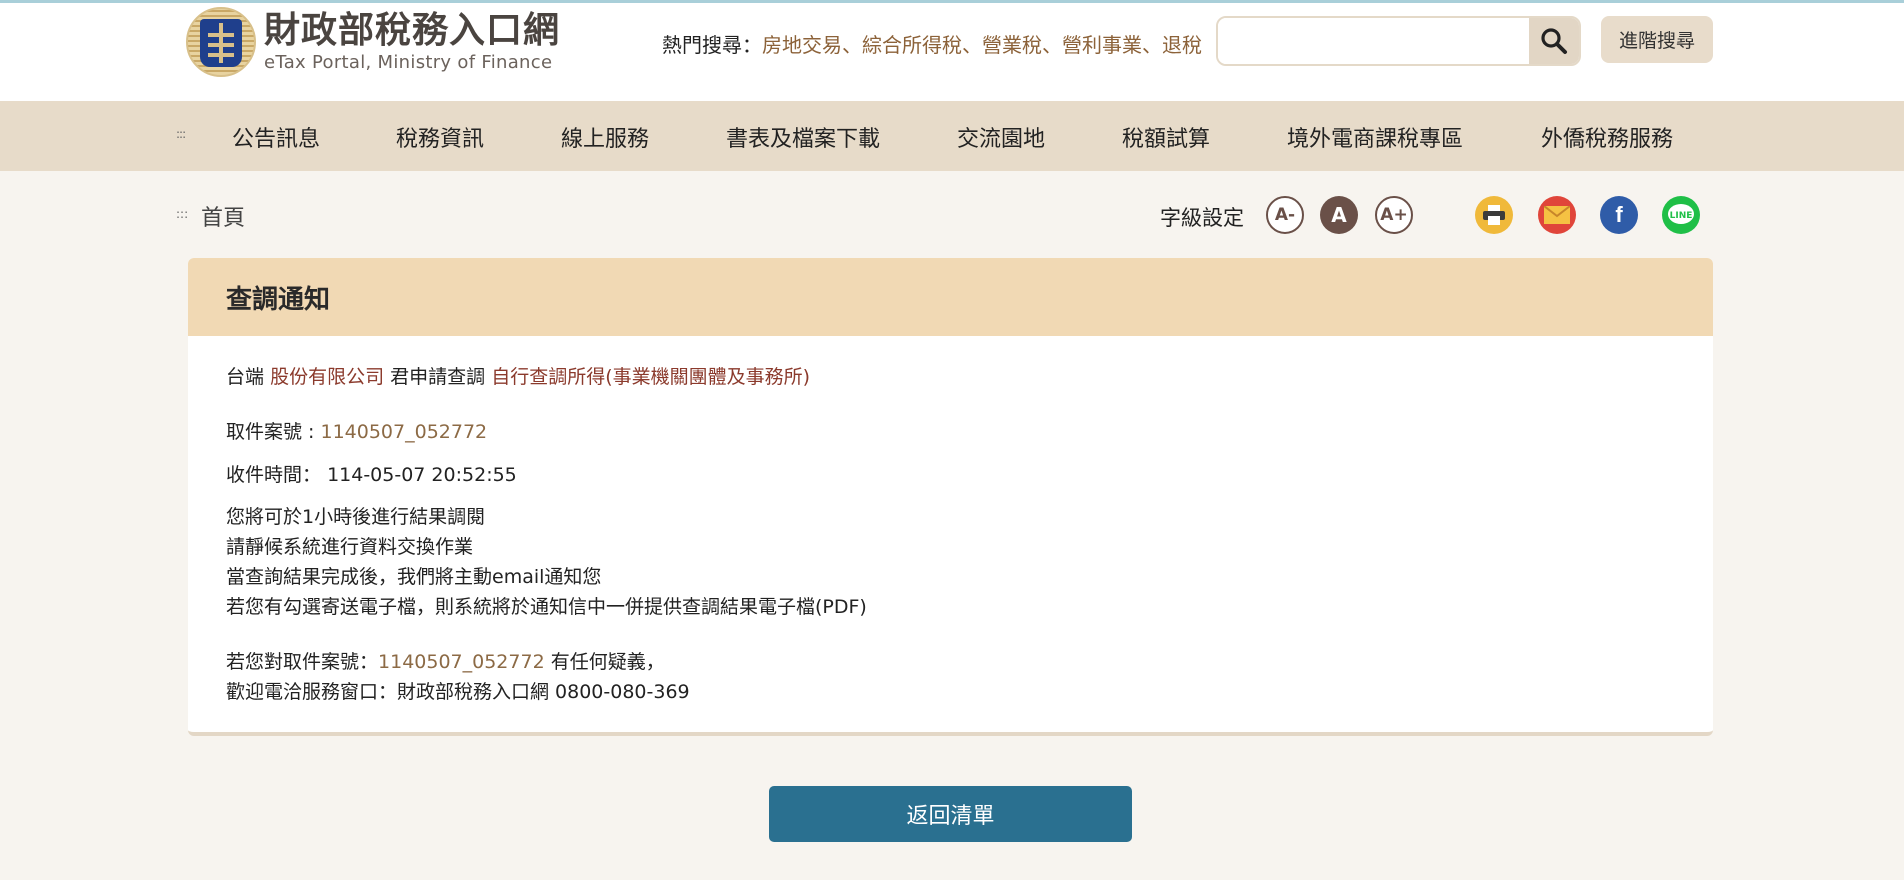 The width and height of the screenshot is (1904, 880). Describe the element at coordinates (223, 216) in the screenshot. I see `breadcrumb-home: 首頁` at that location.